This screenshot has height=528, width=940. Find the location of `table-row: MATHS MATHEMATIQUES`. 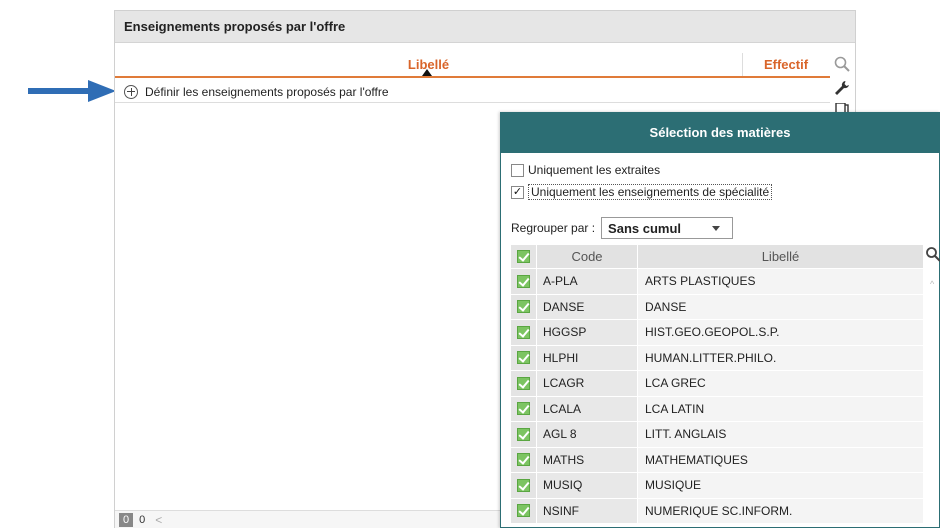

table-row: MATHS MATHEMATIQUES is located at coordinates (717, 460).